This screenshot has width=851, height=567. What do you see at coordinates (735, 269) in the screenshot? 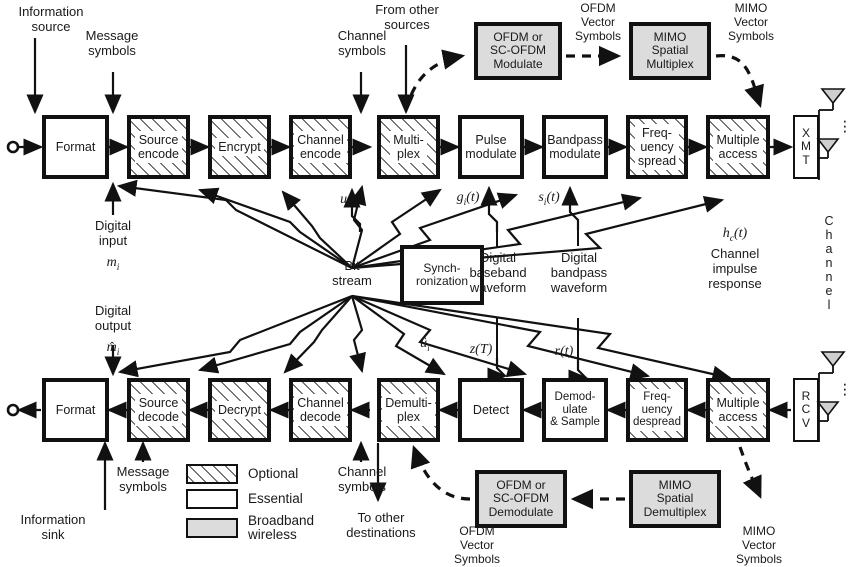
I see `label-channel-impulse-response: Channel impulse response` at bounding box center [735, 269].